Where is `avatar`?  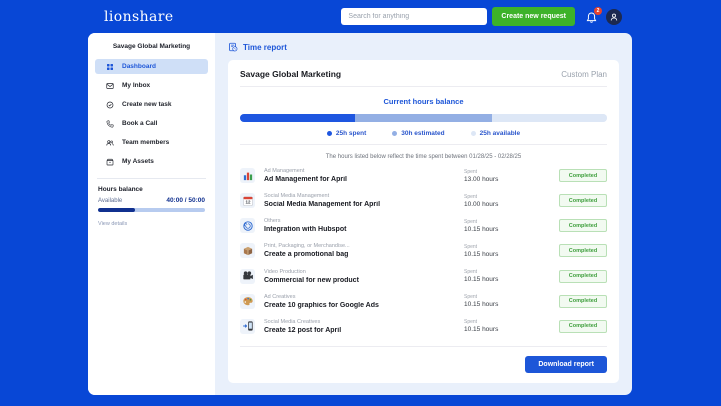
avatar is located at coordinates (614, 16).